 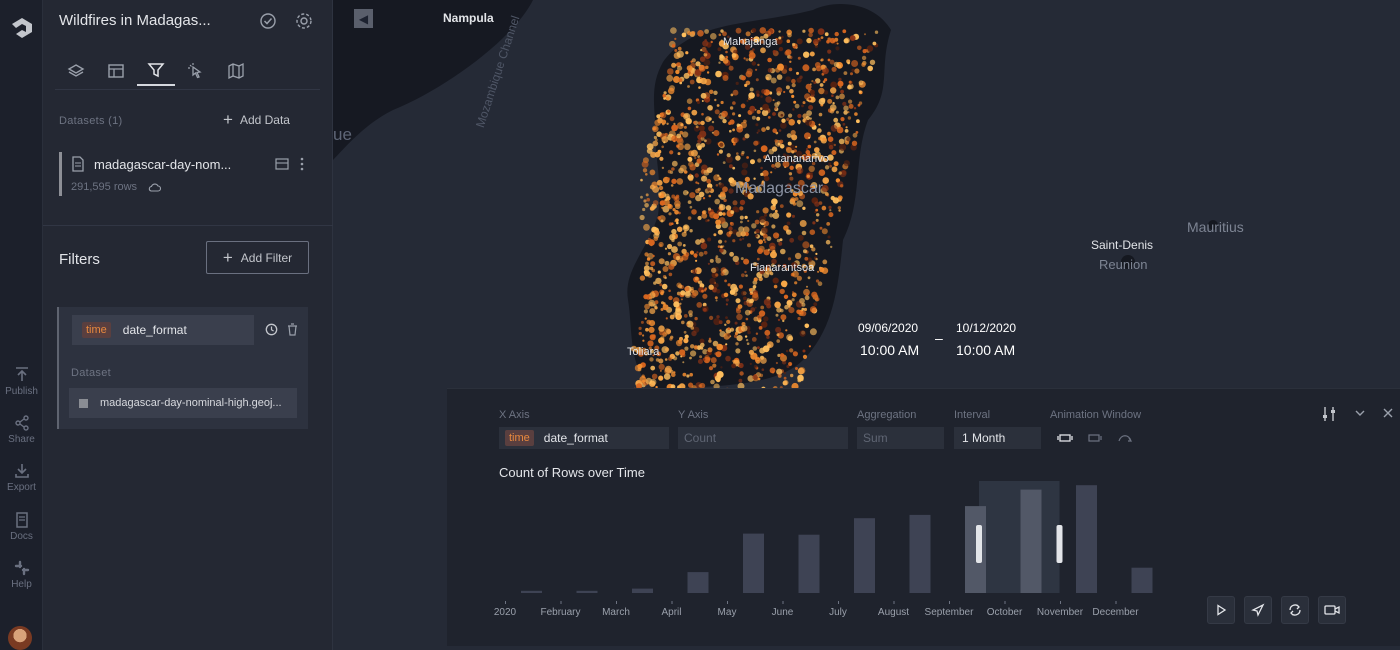 I want to click on table-icon, so click(x=282, y=164).